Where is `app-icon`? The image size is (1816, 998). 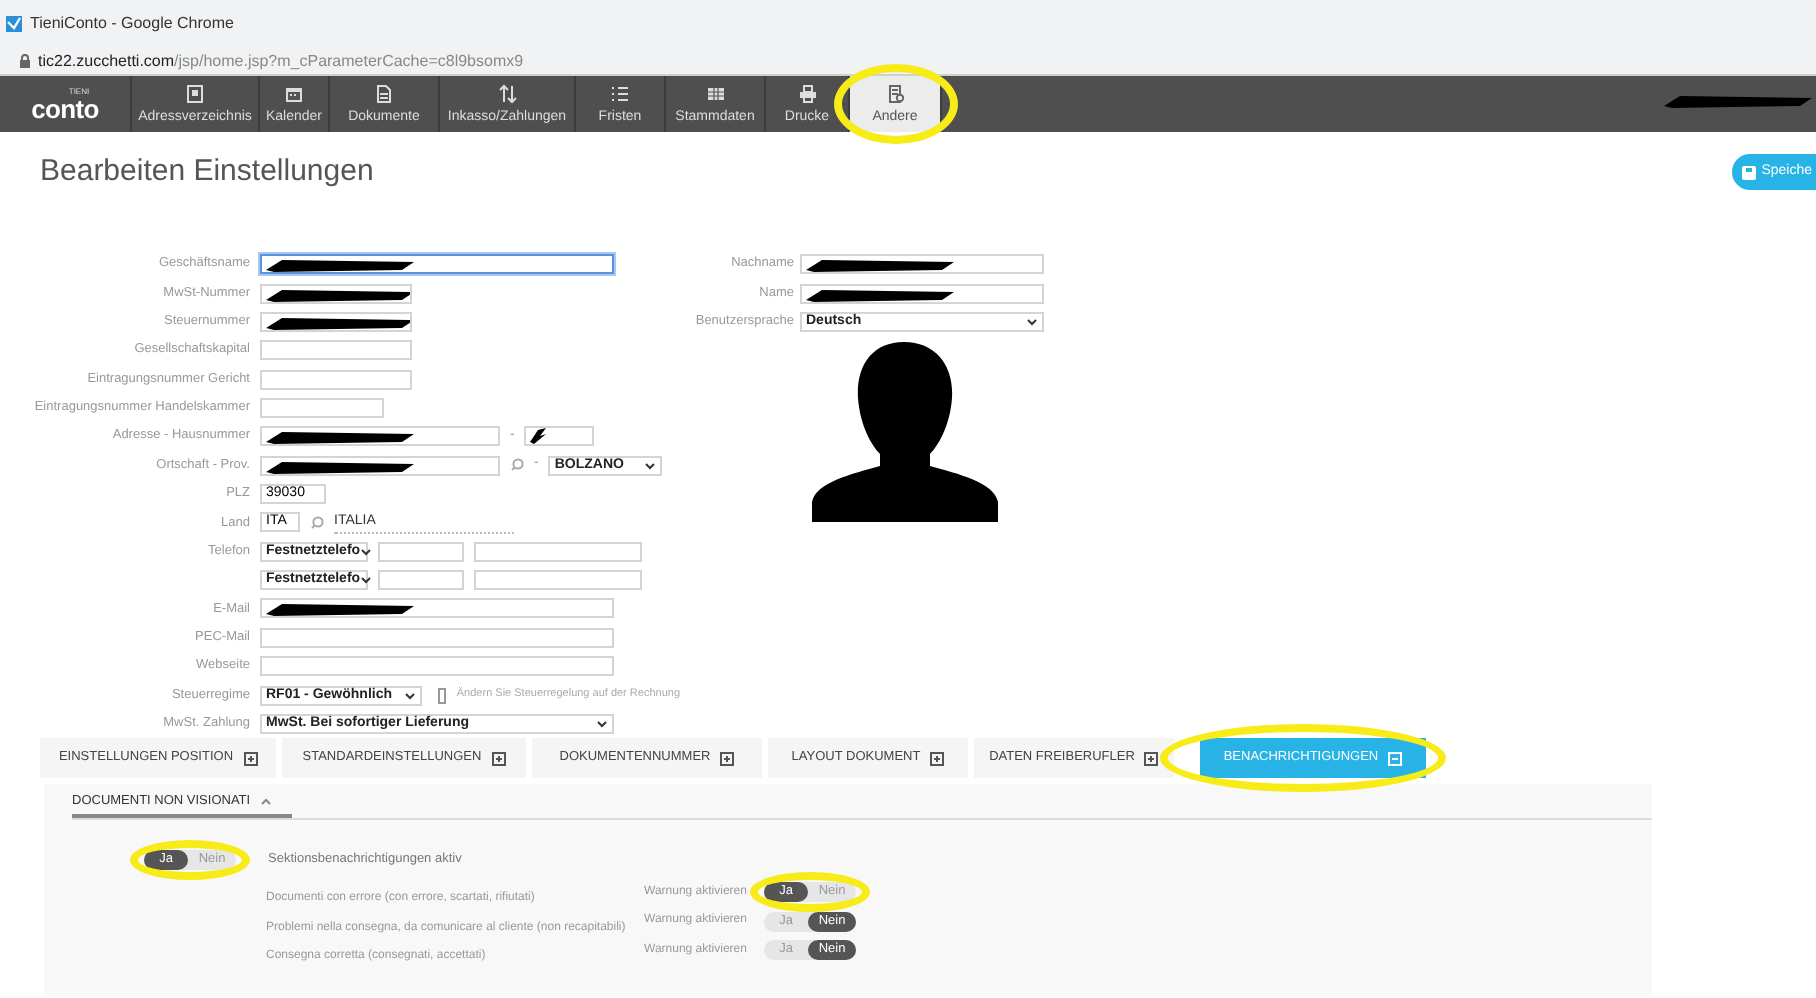 app-icon is located at coordinates (14, 24).